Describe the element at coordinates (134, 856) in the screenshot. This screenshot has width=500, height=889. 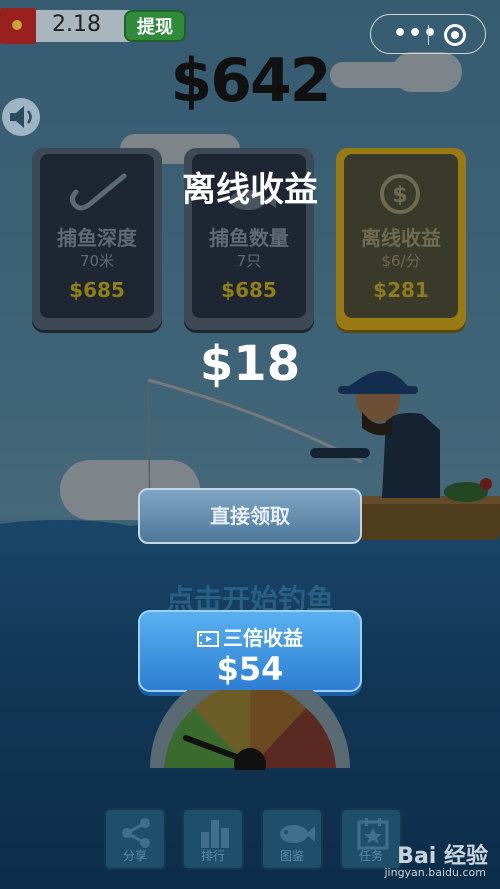
I see `share-label: 分享` at that location.